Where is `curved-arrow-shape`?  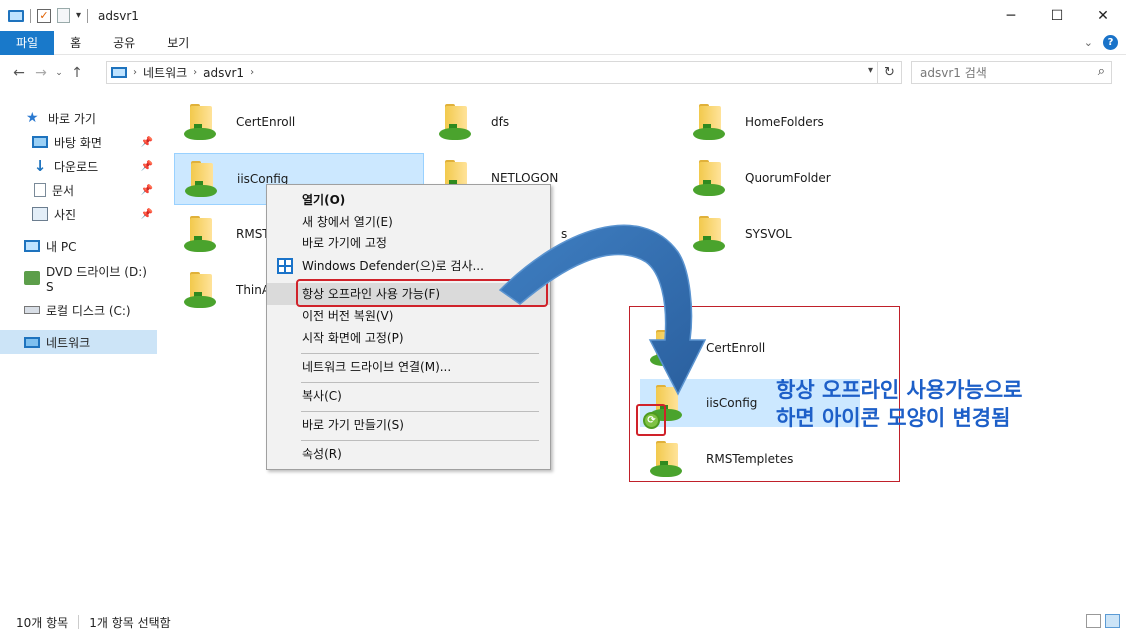
curved-arrow-shape is located at coordinates (602, 310).